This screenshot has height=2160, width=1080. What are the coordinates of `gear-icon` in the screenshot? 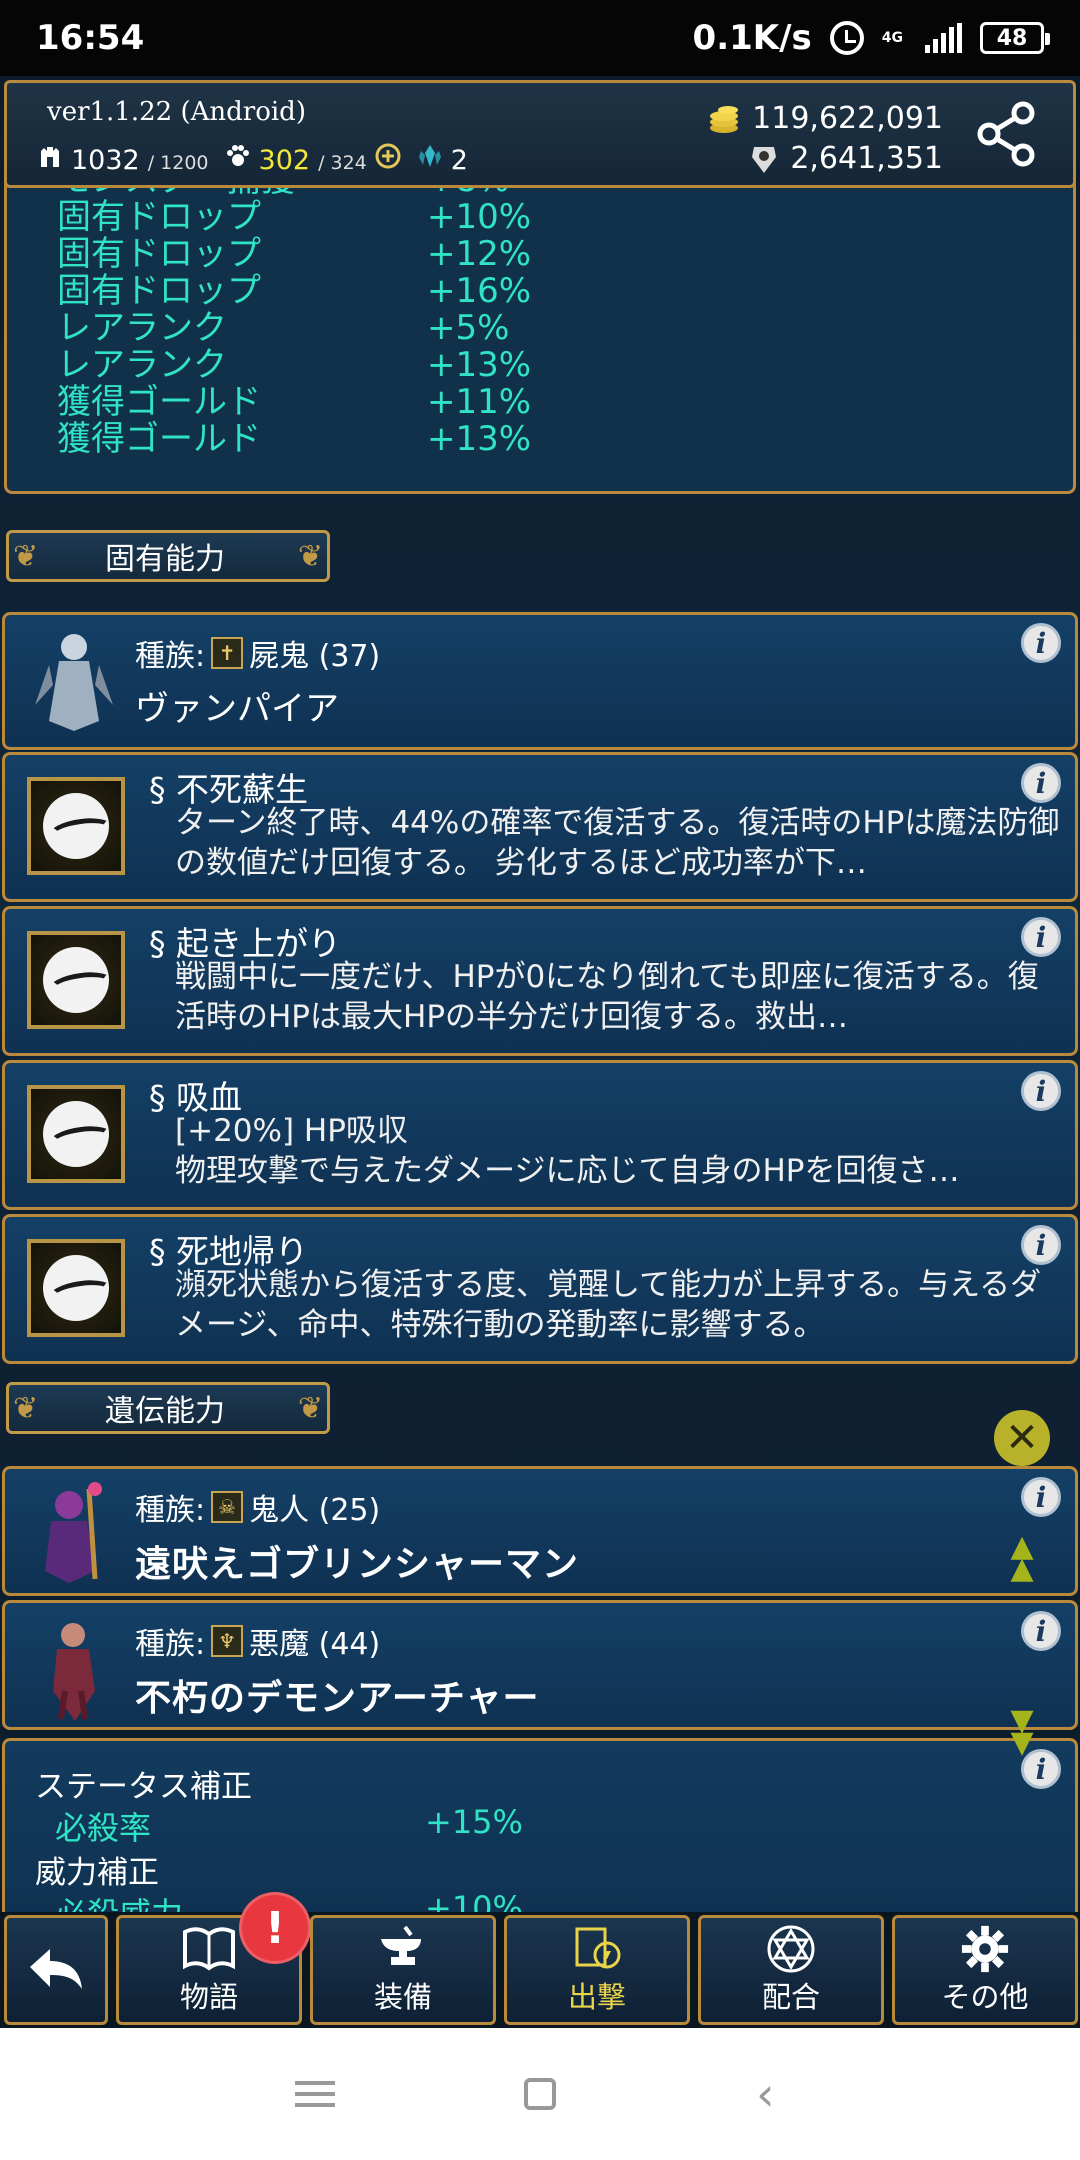 It's located at (985, 1949).